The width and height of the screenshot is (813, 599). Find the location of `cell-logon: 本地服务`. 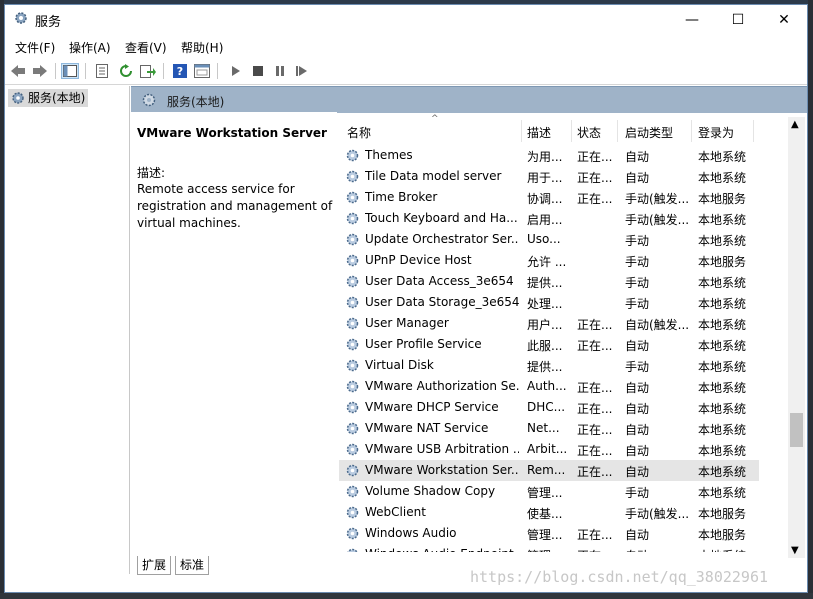

cell-logon: 本地服务 is located at coordinates (722, 262).